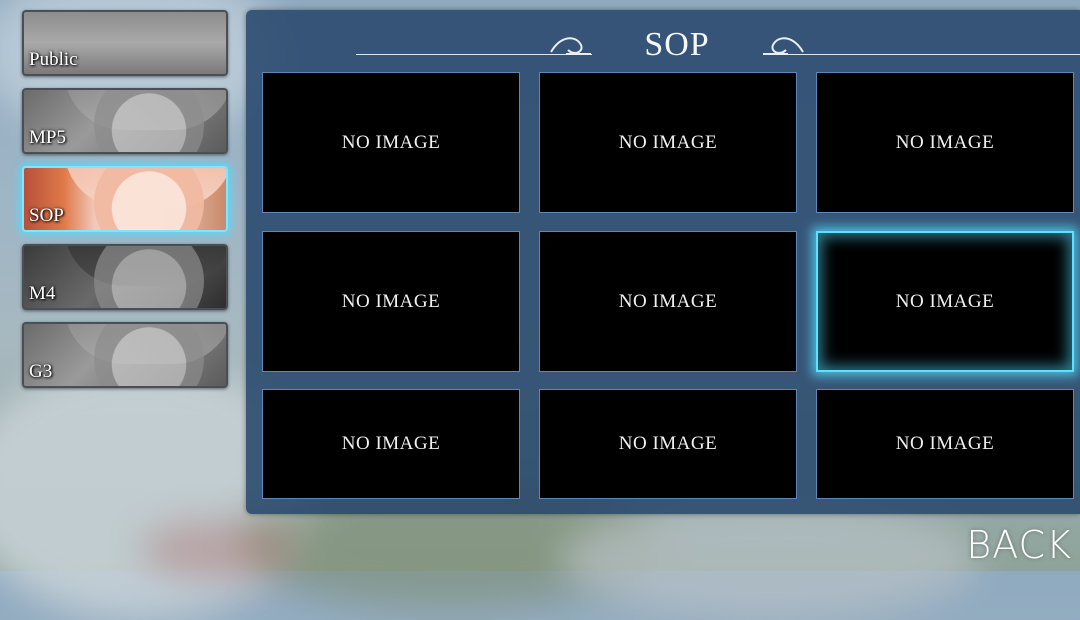 The height and width of the screenshot is (620, 1080). What do you see at coordinates (945, 301) in the screenshot?
I see `gallery-slot-selected: NO IMAGE` at bounding box center [945, 301].